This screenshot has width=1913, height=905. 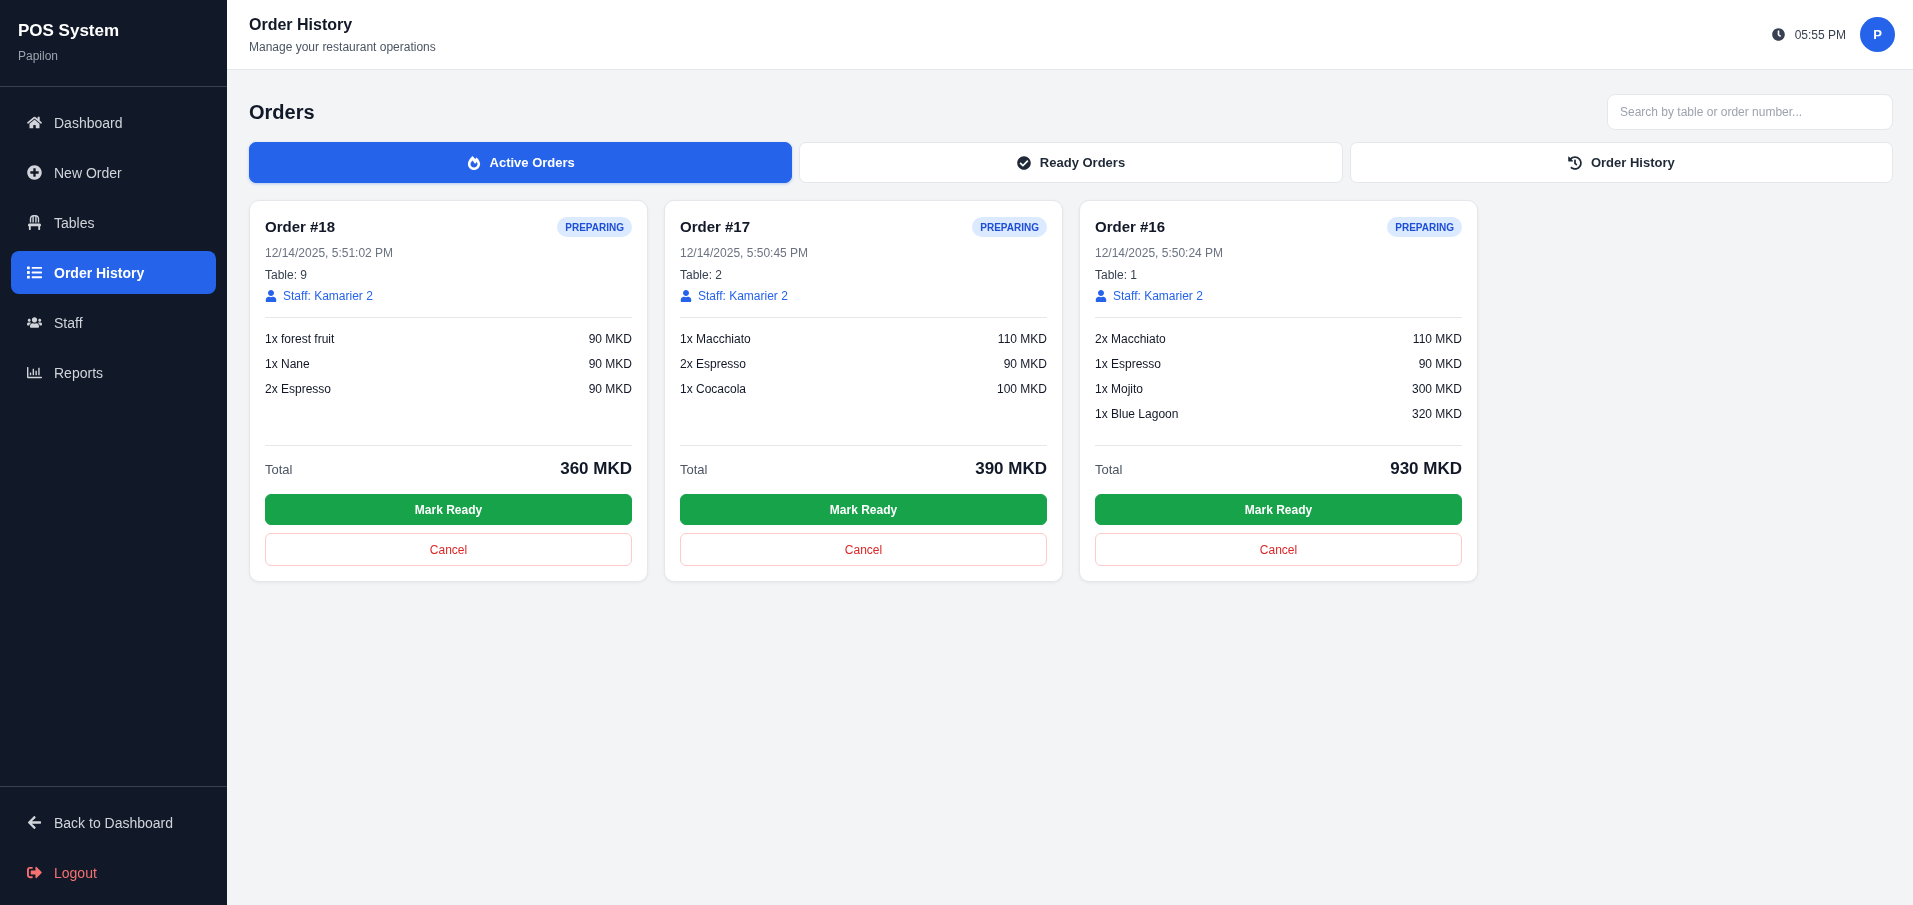 I want to click on order-title: Order #18, so click(x=300, y=227).